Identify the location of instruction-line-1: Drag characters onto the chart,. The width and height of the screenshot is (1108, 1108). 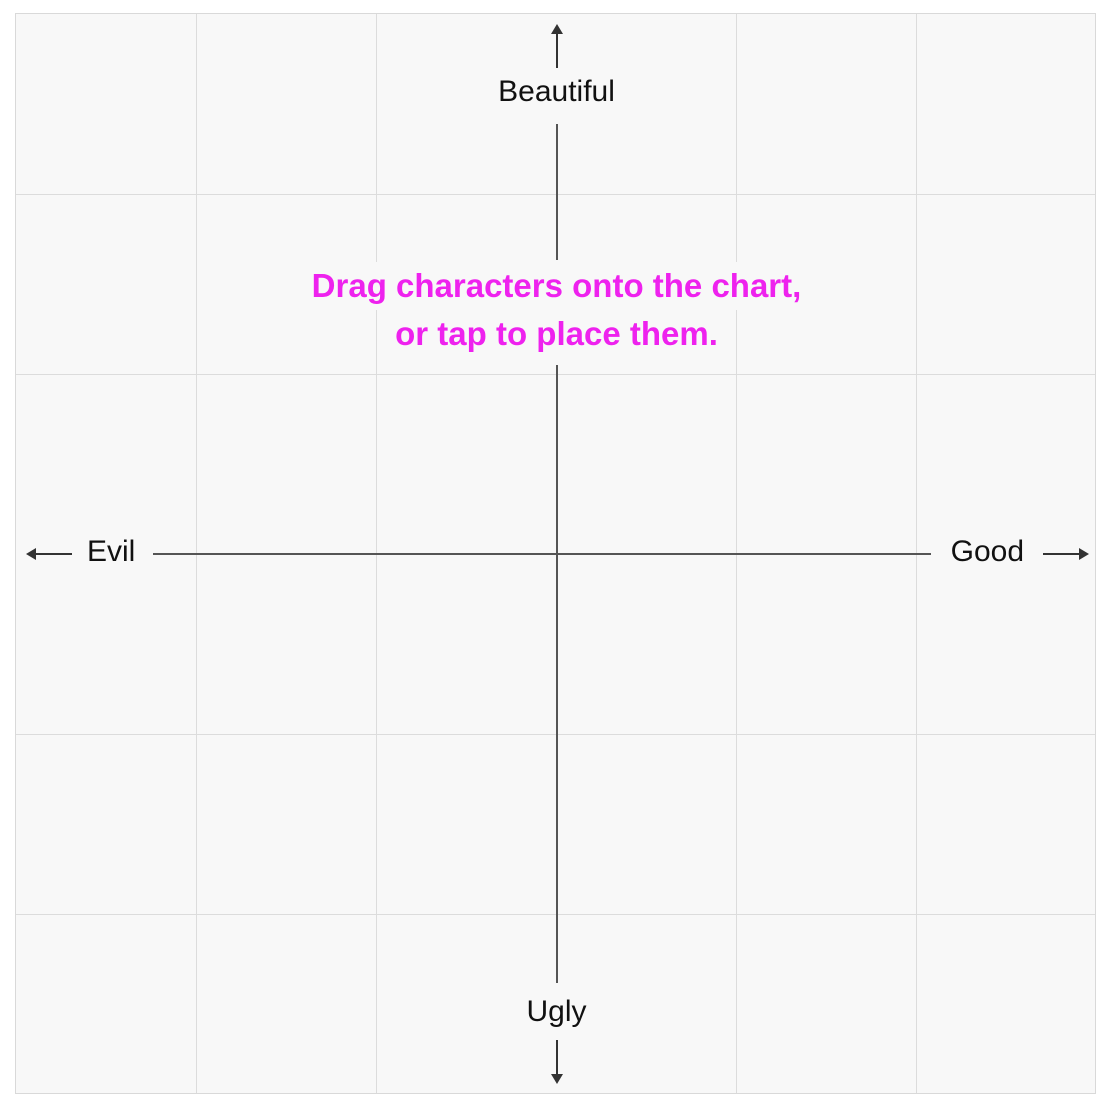
(556, 286).